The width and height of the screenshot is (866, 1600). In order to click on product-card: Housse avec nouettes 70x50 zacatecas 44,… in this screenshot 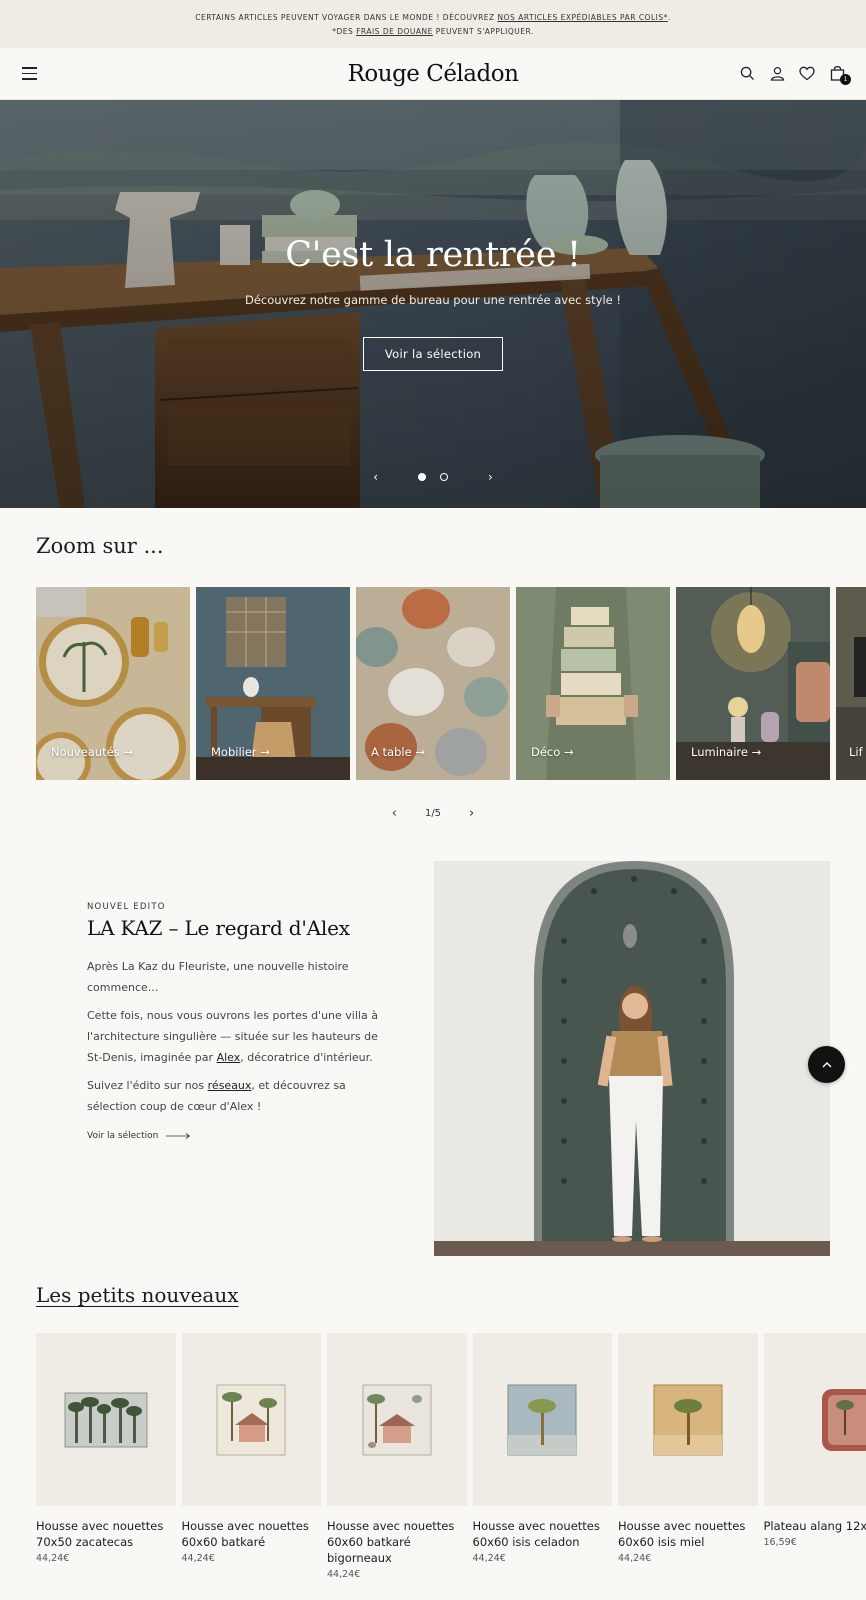, I will do `click(106, 1456)`.